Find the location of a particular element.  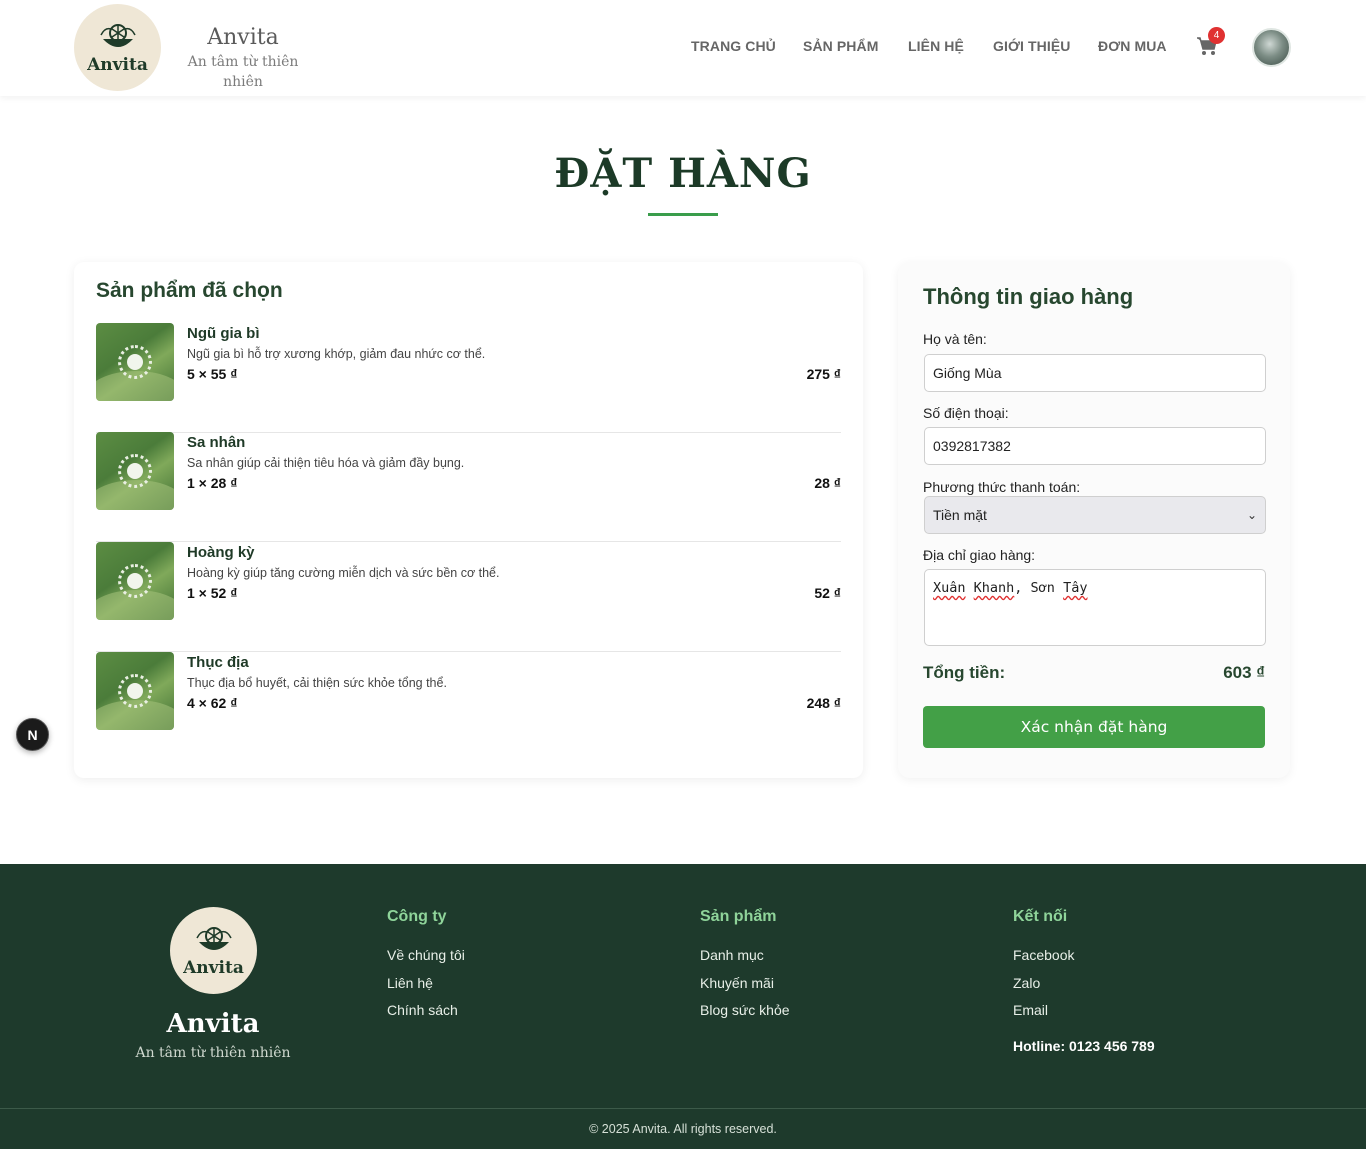

payment-label: Phương thức thanh toán: is located at coordinates (1002, 487).